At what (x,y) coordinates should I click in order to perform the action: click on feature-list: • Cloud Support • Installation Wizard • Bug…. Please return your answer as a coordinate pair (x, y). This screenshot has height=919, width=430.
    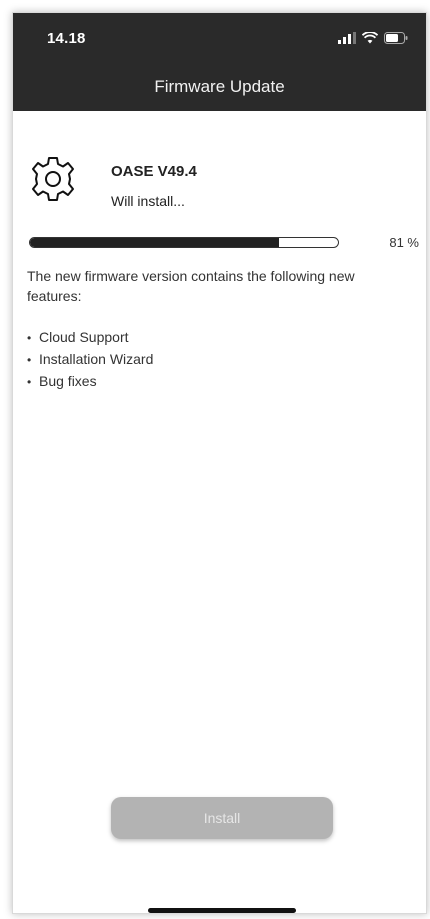
    Looking at the image, I should click on (90, 360).